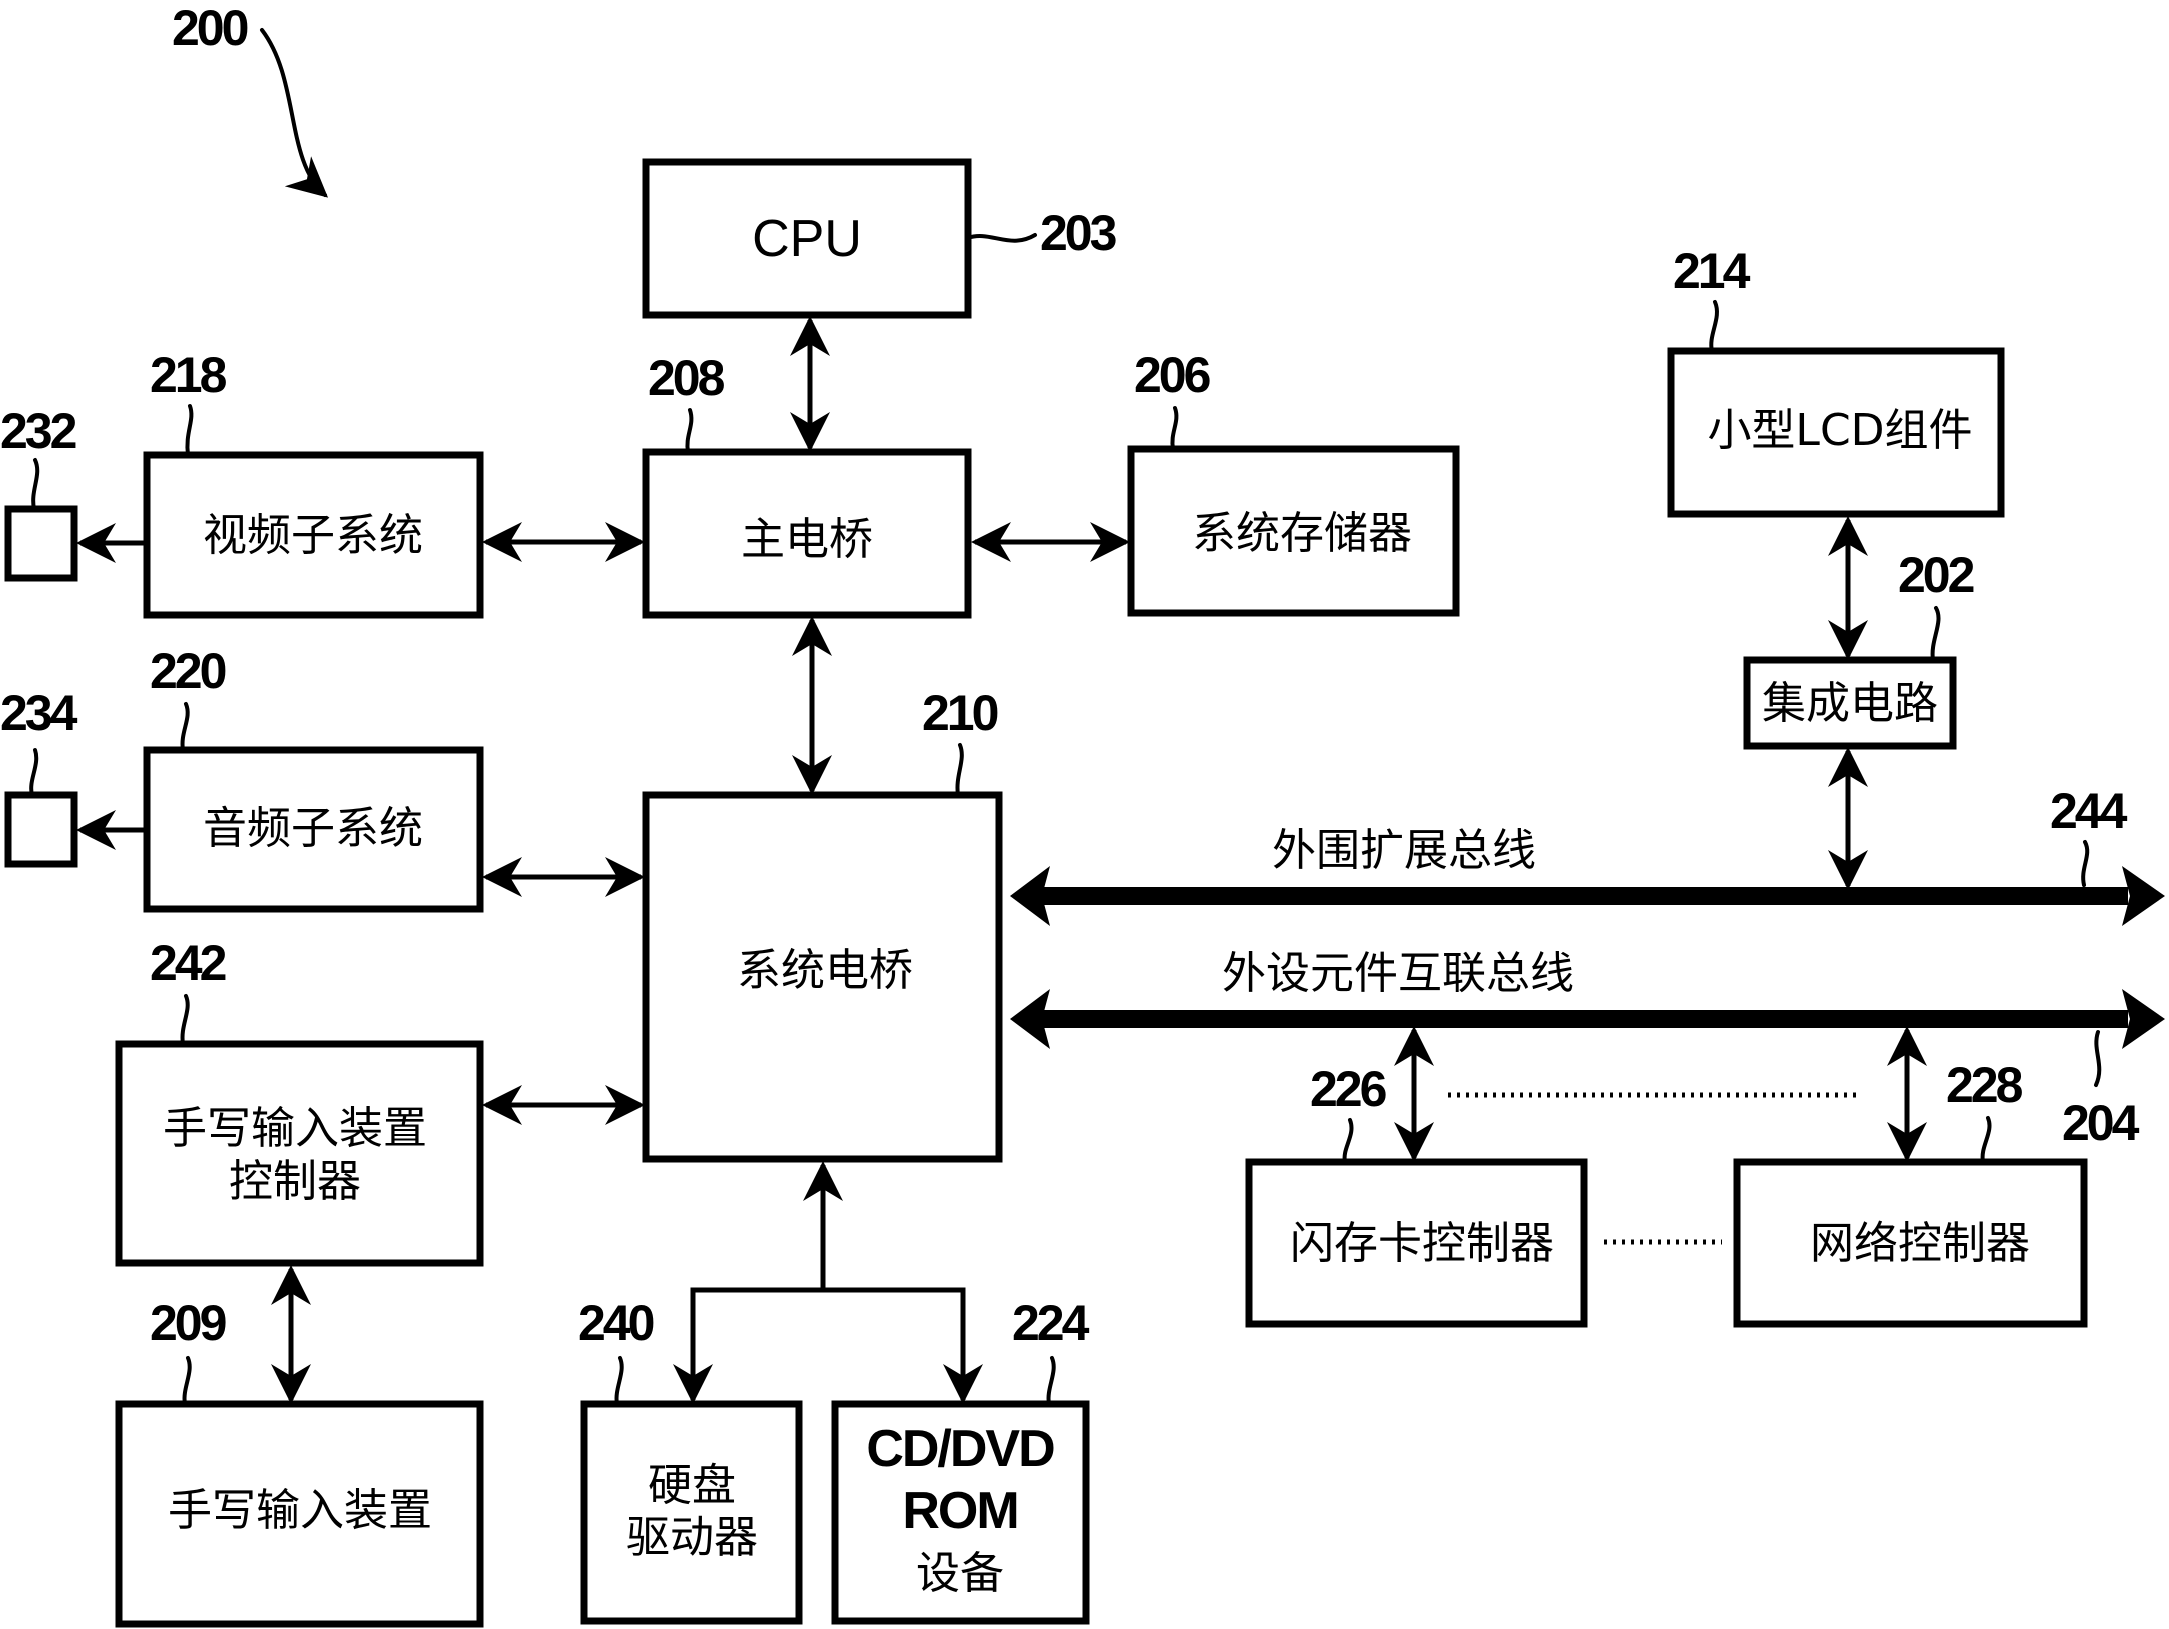  What do you see at coordinates (960, 1573) in the screenshot?
I see `cd-dvd-label-line3: 设备` at bounding box center [960, 1573].